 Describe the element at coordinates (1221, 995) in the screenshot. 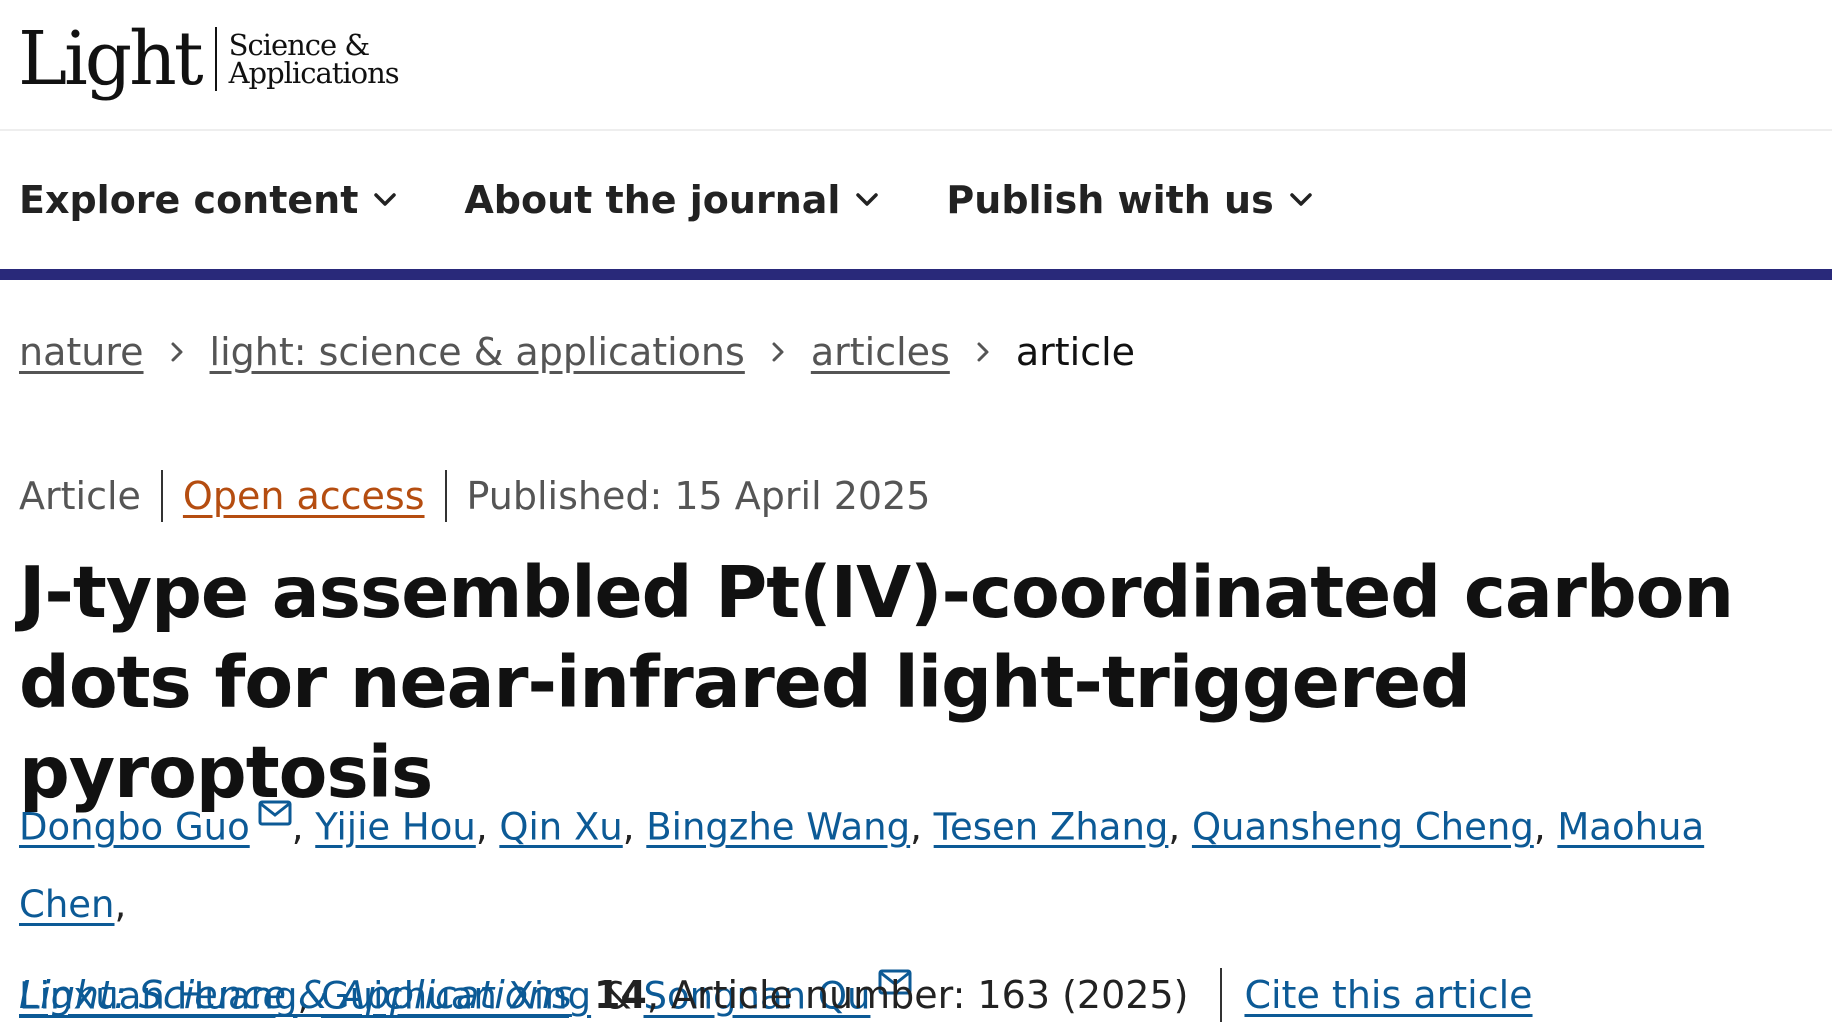

I see `citation-divider` at that location.